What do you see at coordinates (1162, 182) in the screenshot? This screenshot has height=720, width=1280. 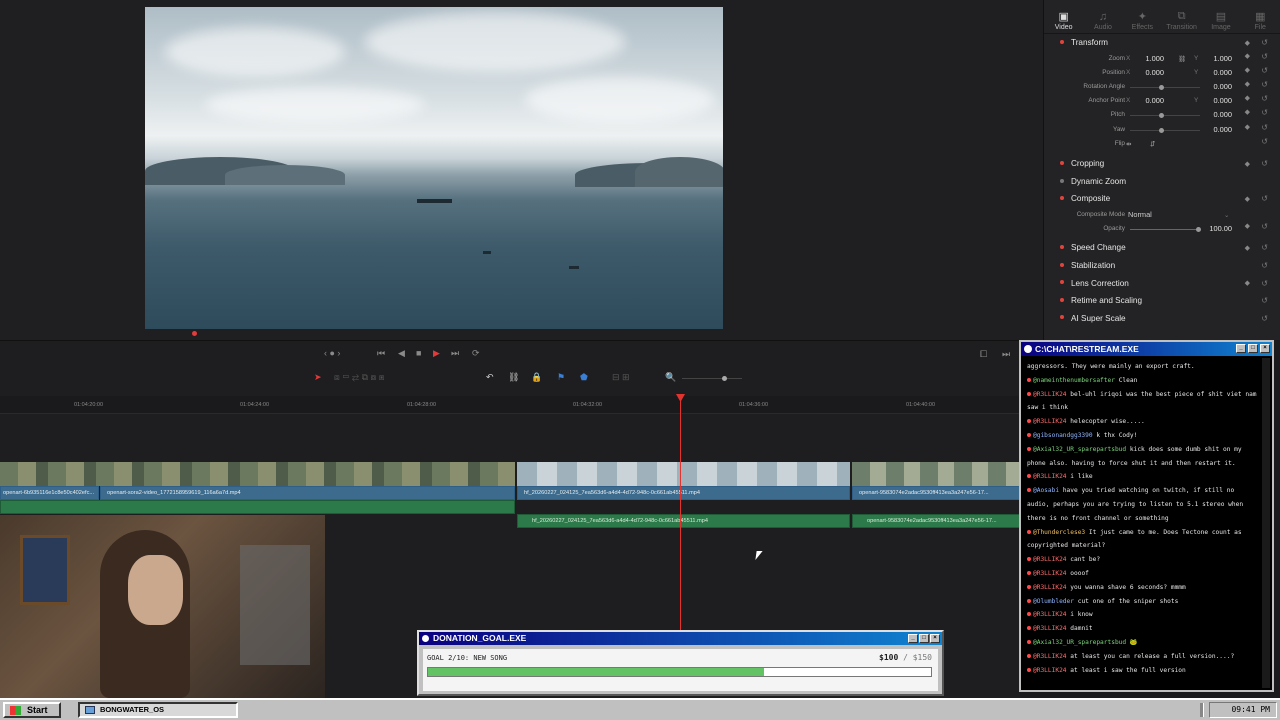 I see `section-dynamic-zoom: Dynamic Zoom` at bounding box center [1162, 182].